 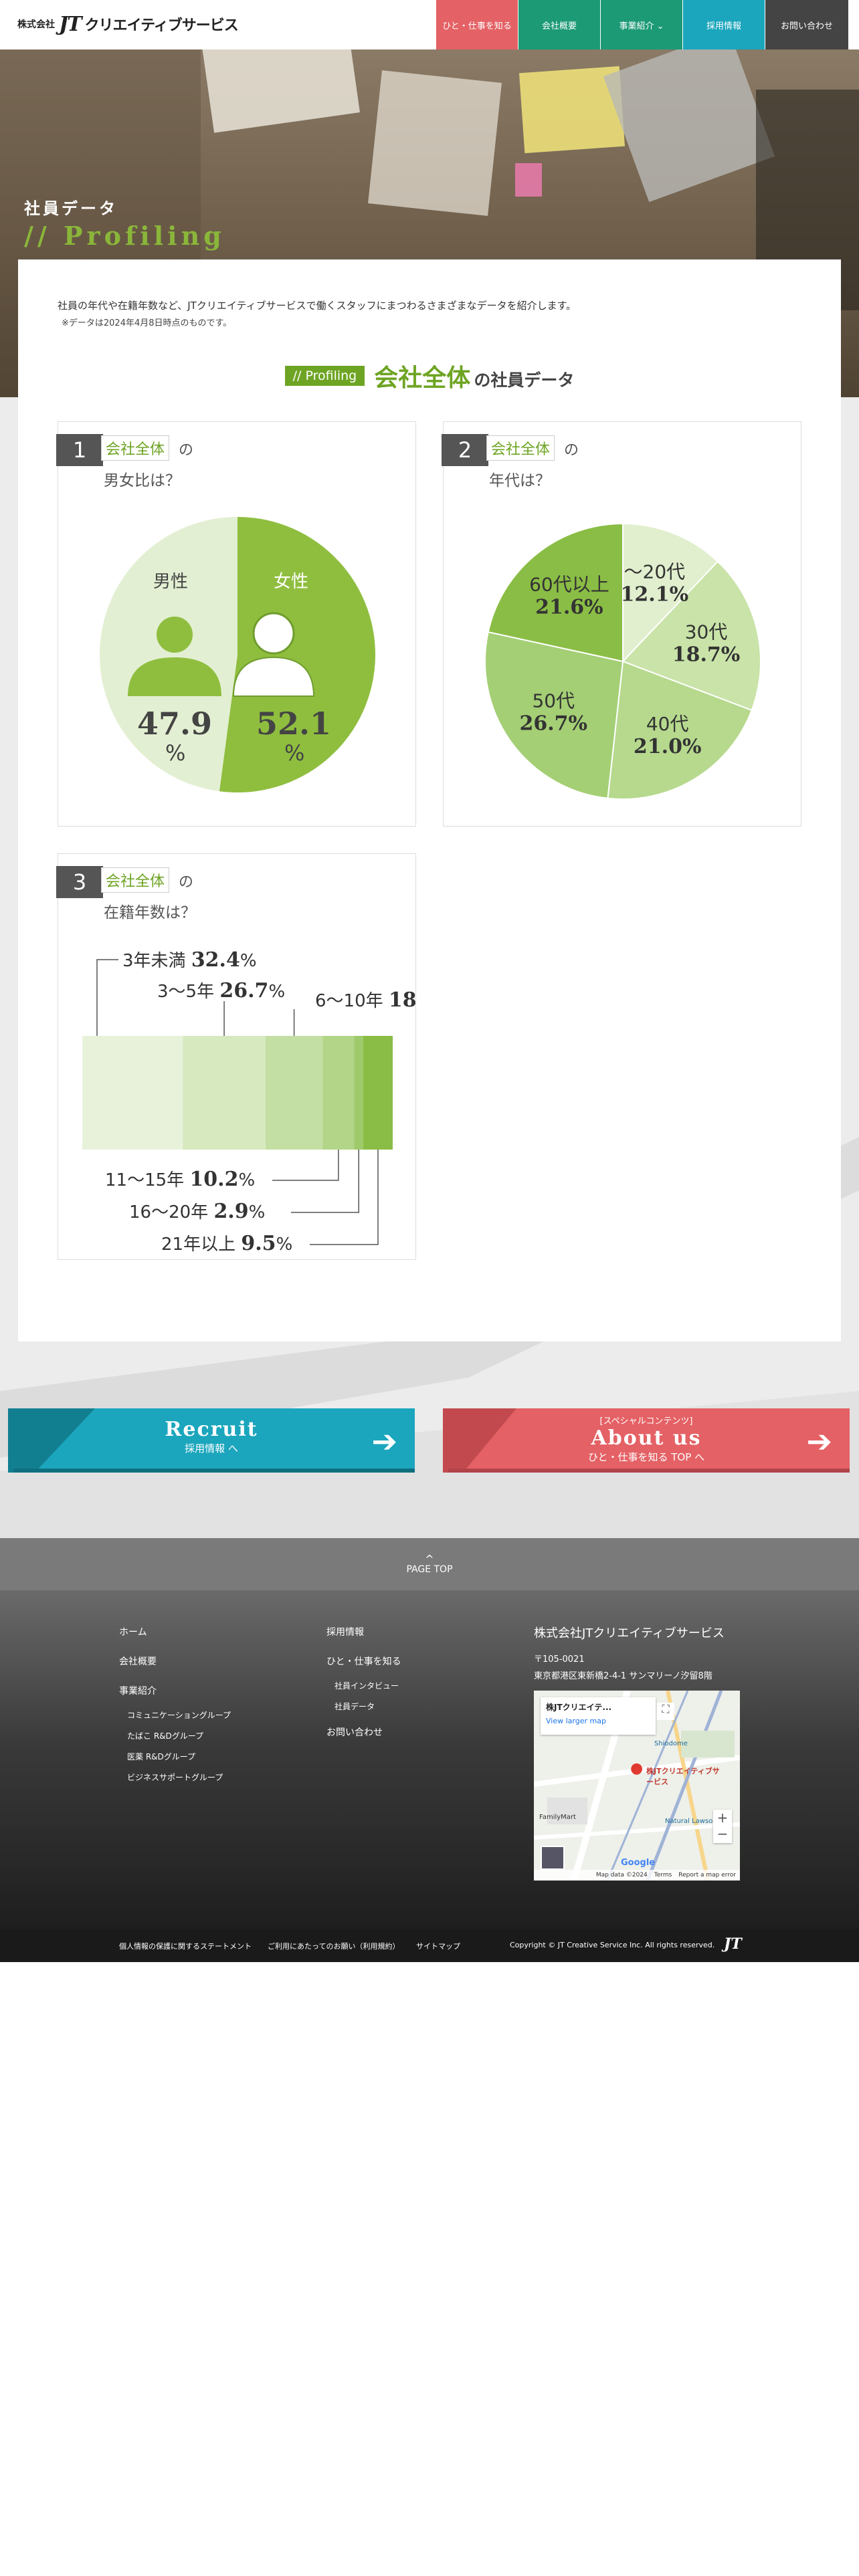 What do you see at coordinates (638, 1863) in the screenshot?
I see `google-logo: Google` at bounding box center [638, 1863].